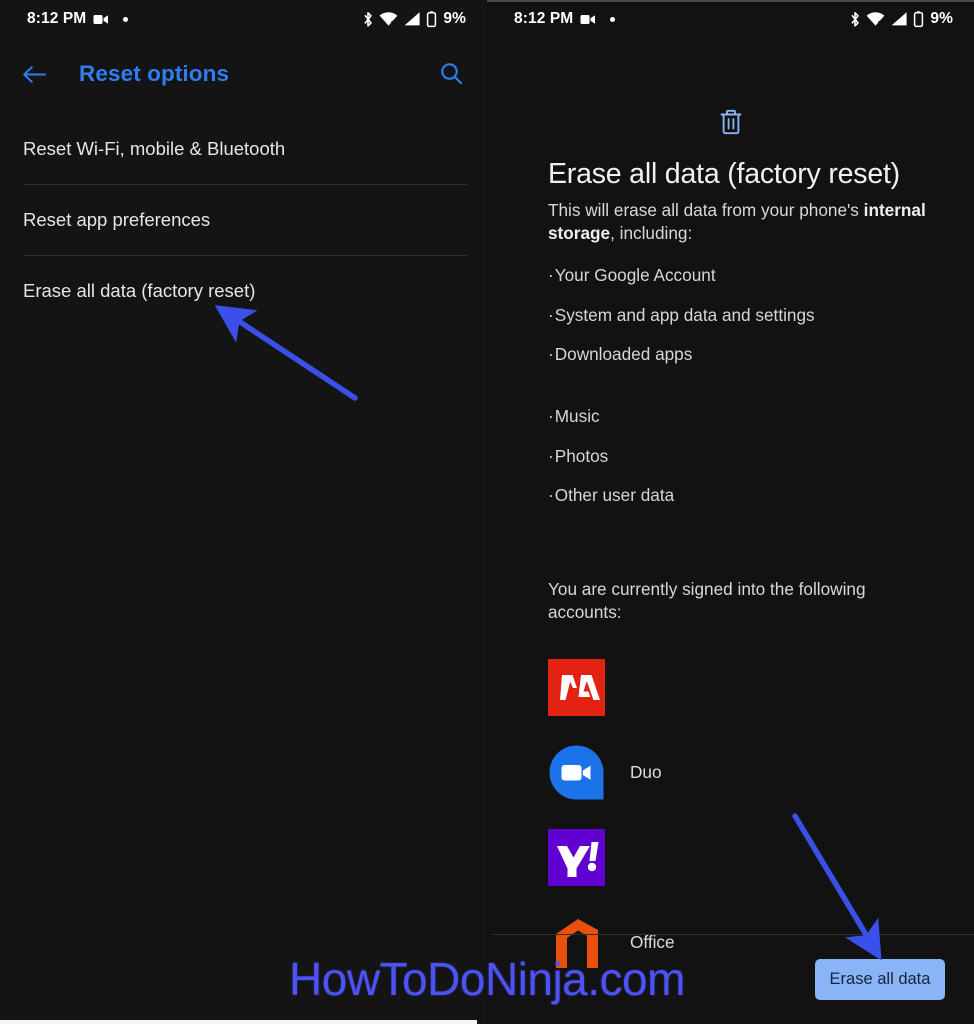 The width and height of the screenshot is (974, 1024). I want to click on adobe-icon, so click(576, 687).